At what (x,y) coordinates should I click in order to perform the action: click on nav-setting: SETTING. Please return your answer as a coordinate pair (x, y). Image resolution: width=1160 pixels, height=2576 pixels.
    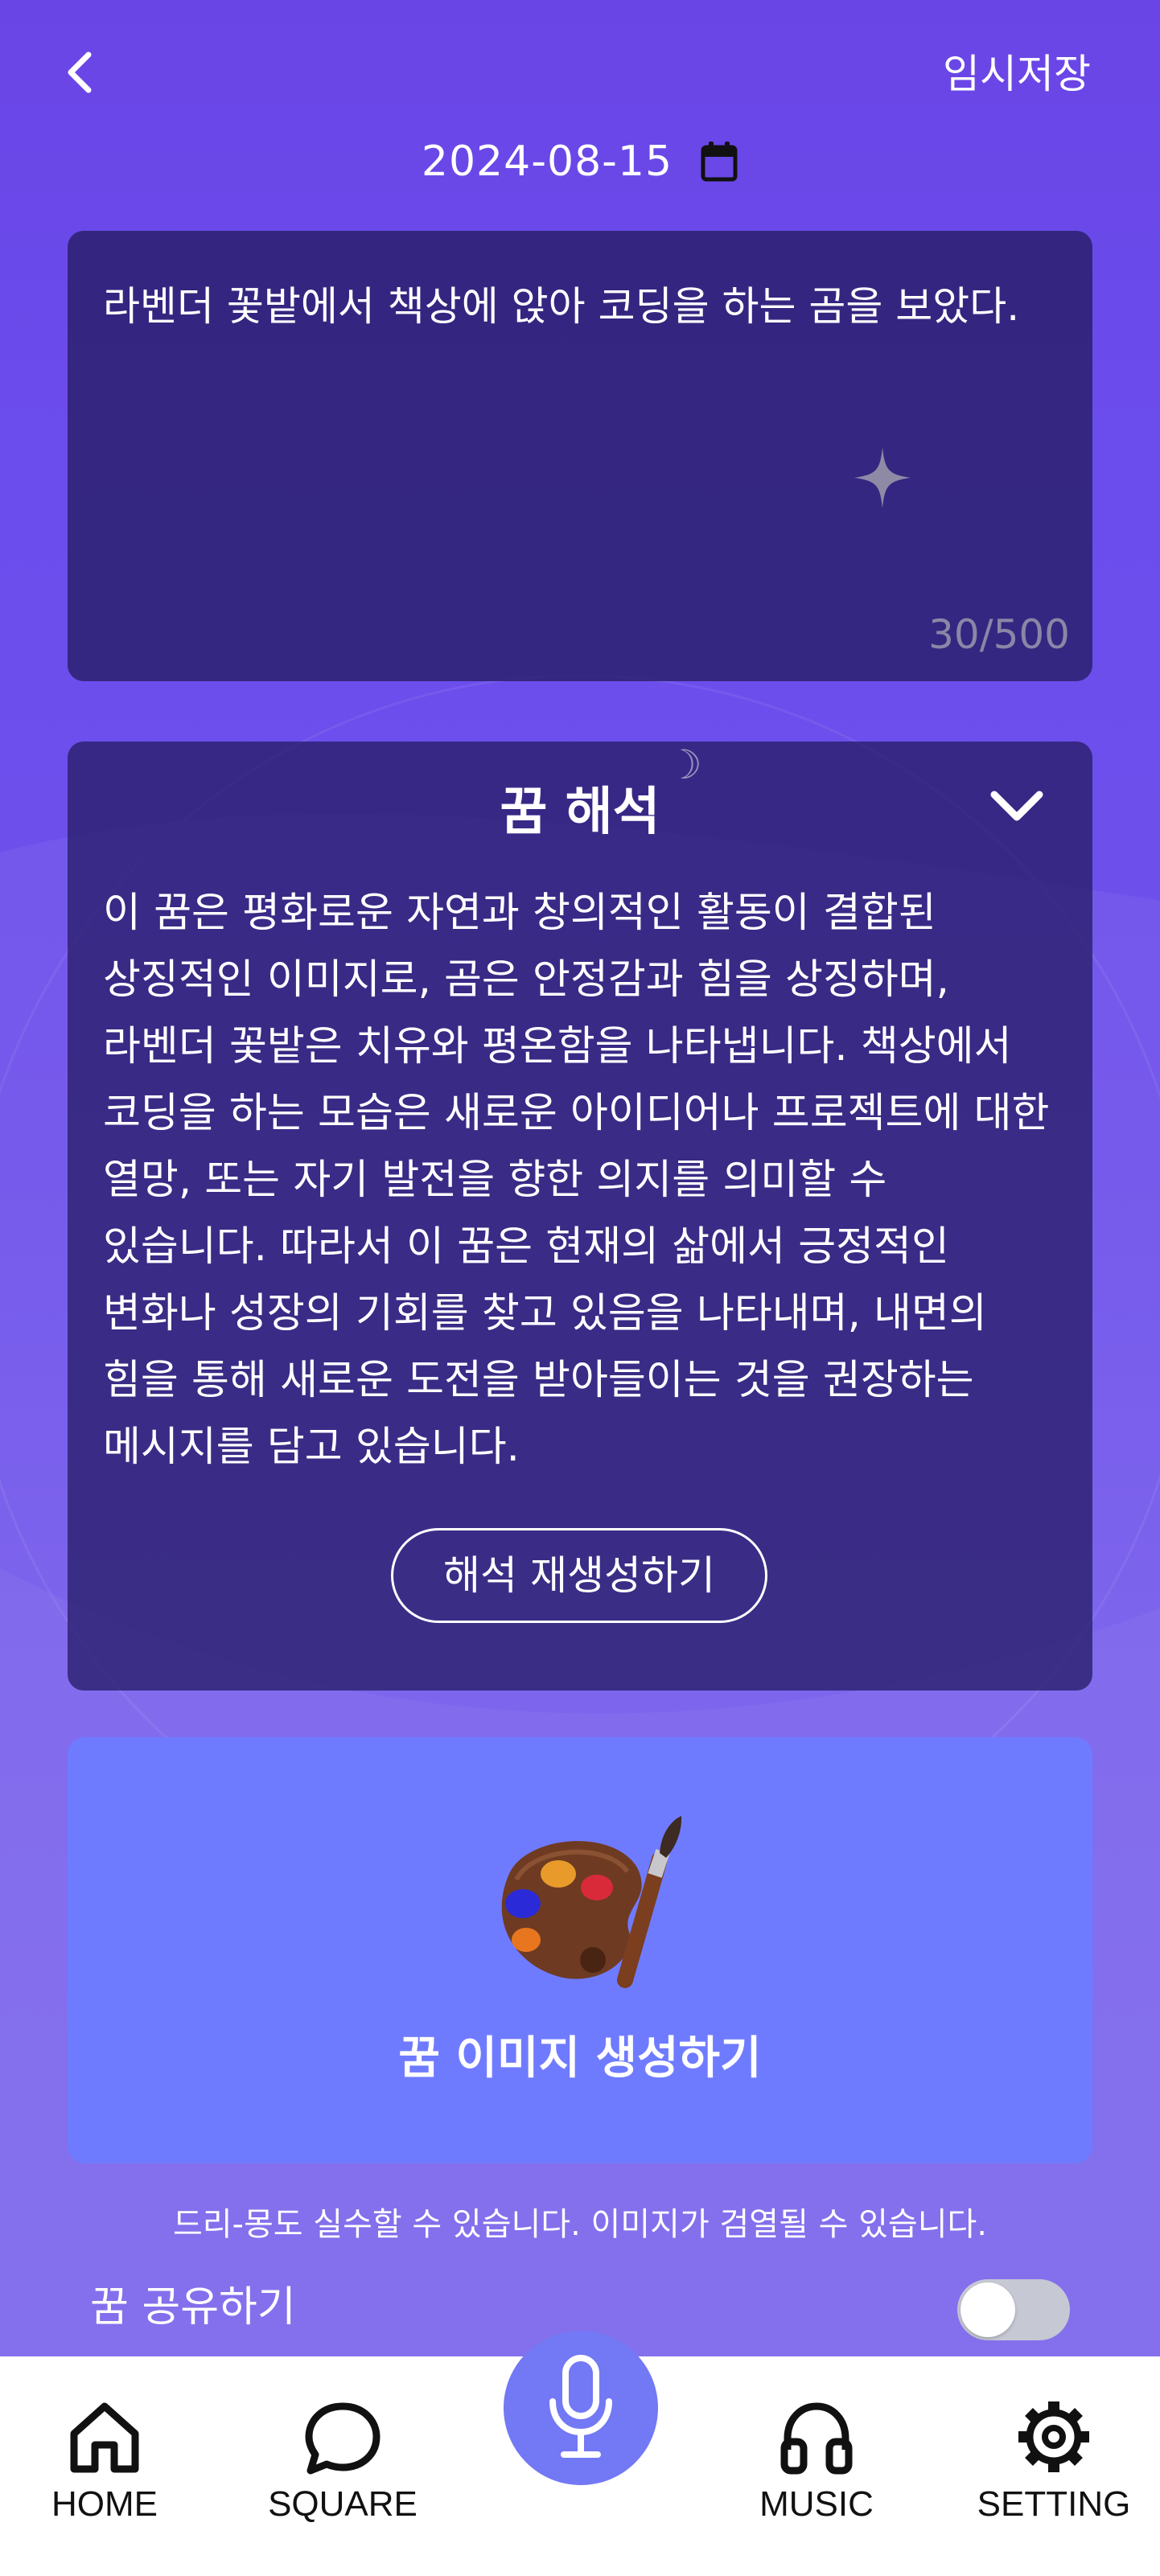
    Looking at the image, I should click on (1053, 2462).